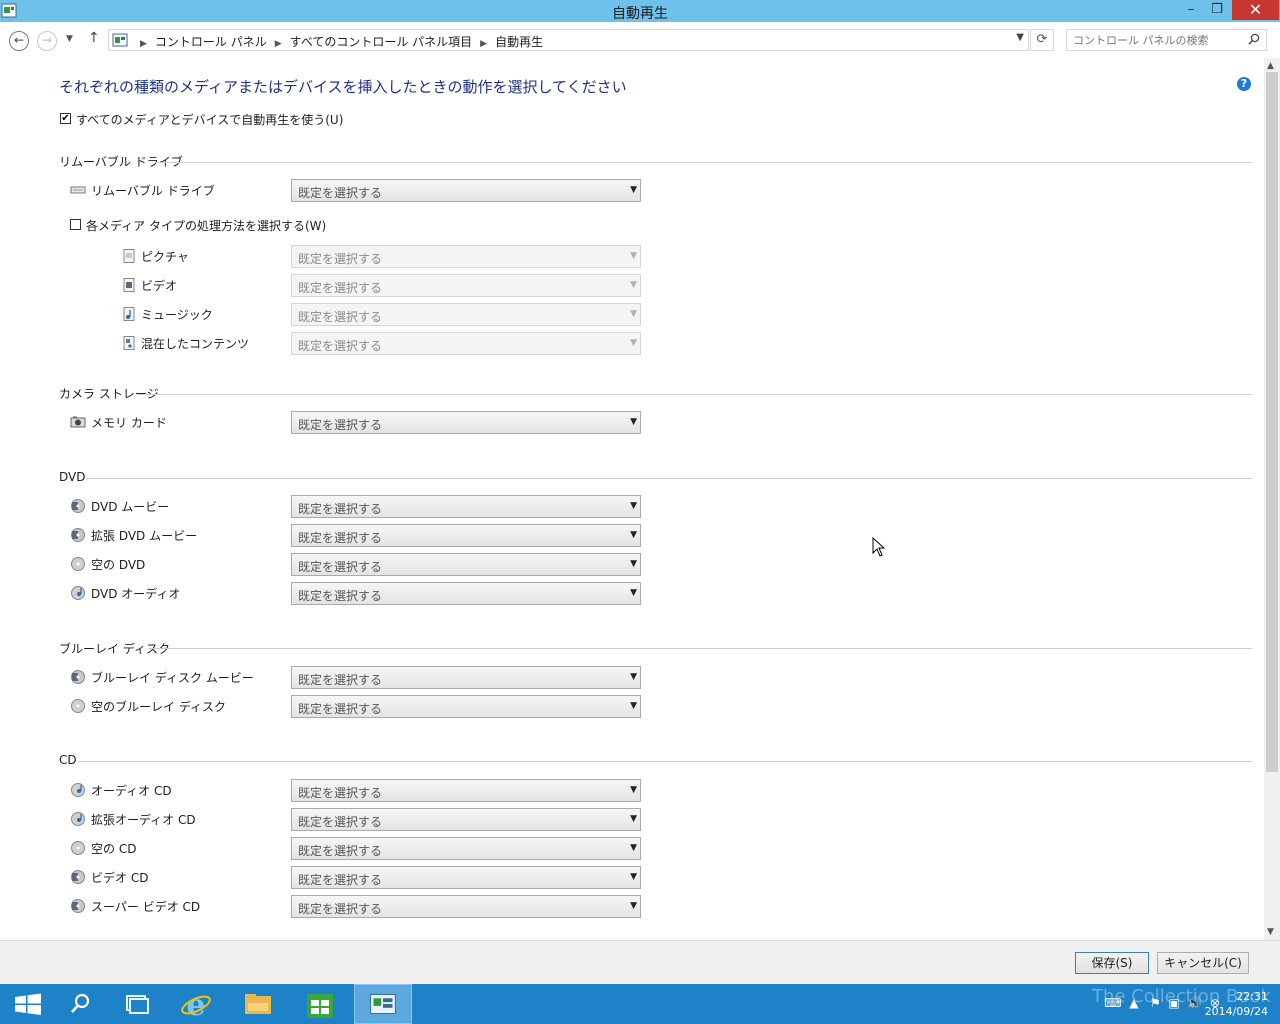 The image size is (1280, 1024). I want to click on audio-disc-icon, so click(78, 819).